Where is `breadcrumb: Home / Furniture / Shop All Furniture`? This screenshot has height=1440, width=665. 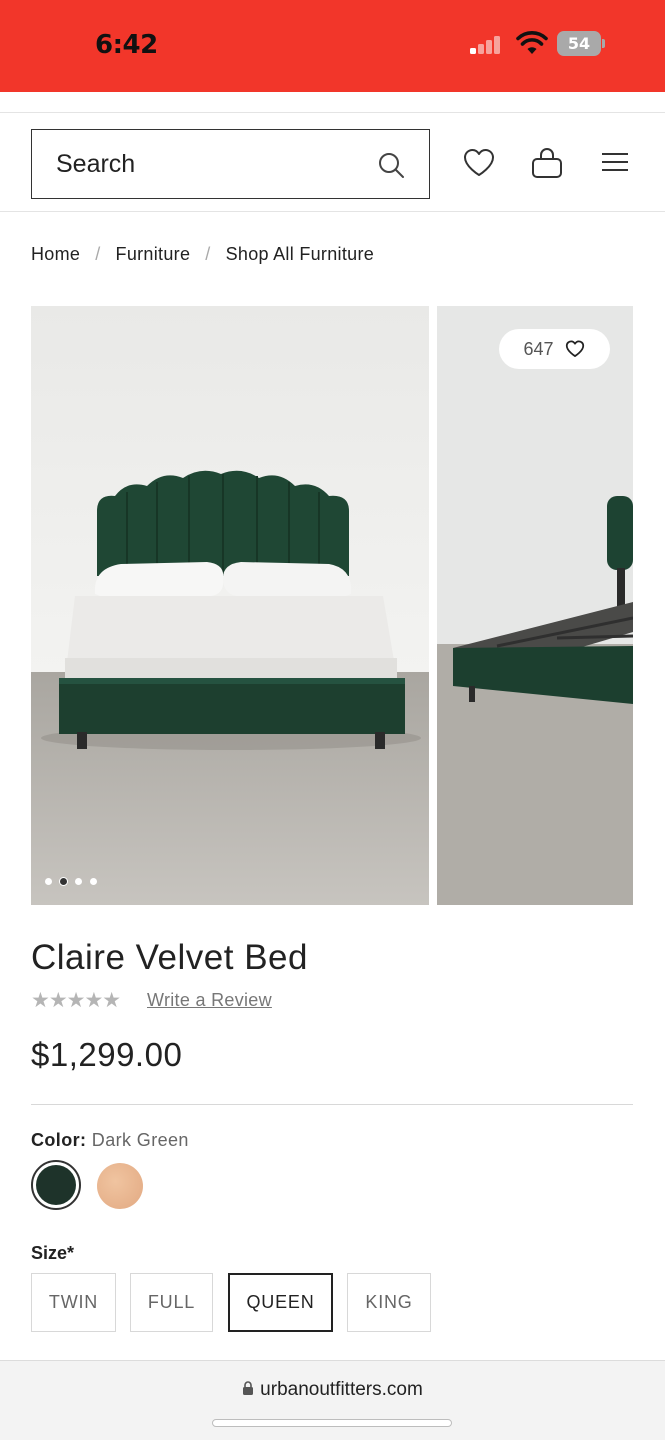 breadcrumb: Home / Furniture / Shop All Furniture is located at coordinates (202, 254).